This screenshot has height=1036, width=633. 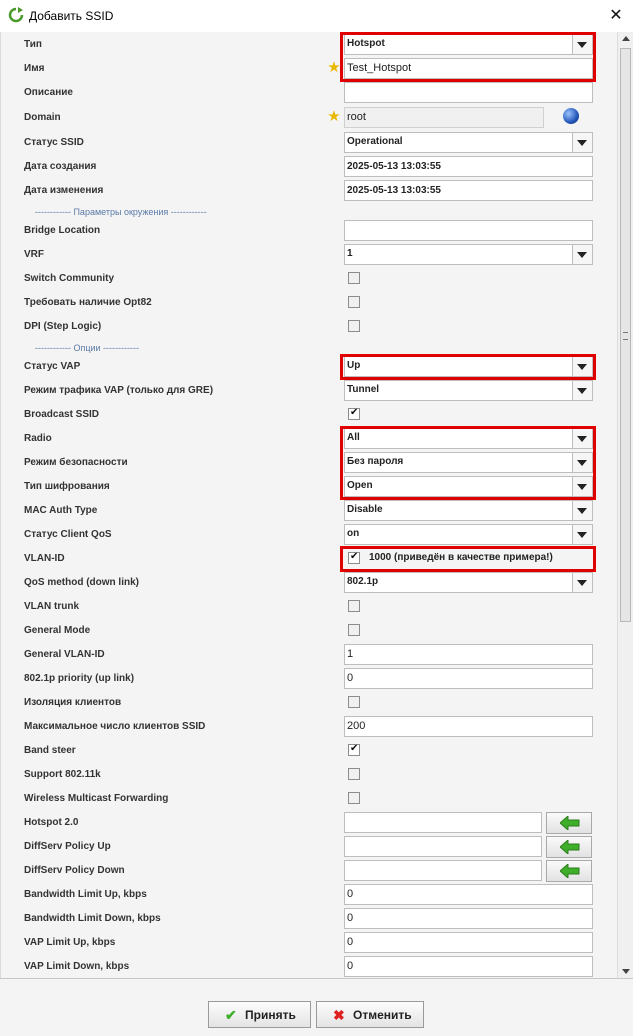 I want to click on type-value: Hotspot, so click(x=366, y=43).